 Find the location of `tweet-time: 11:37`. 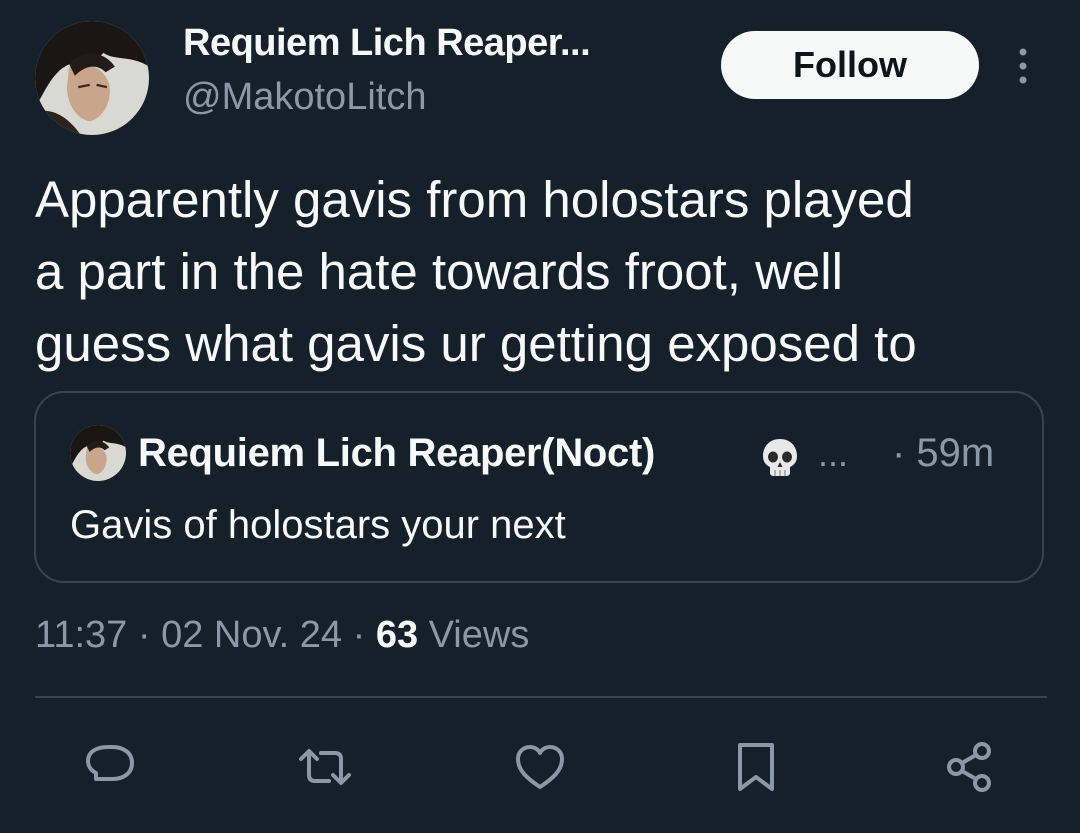

tweet-time: 11:37 is located at coordinates (81, 635).